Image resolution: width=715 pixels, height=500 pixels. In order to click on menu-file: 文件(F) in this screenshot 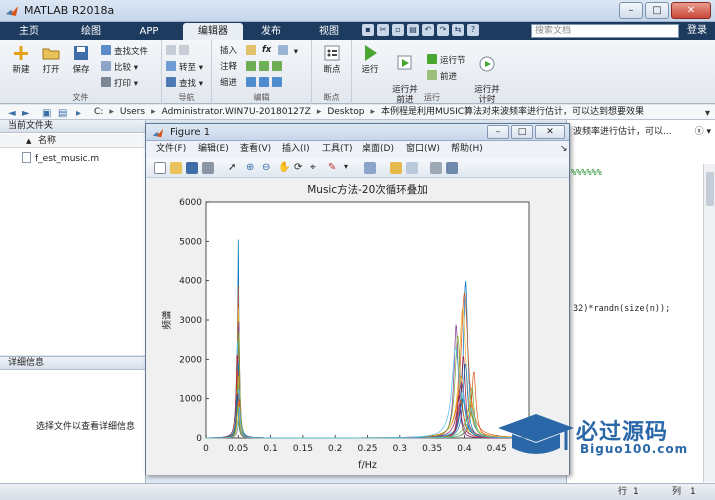, I will do `click(171, 149)`.